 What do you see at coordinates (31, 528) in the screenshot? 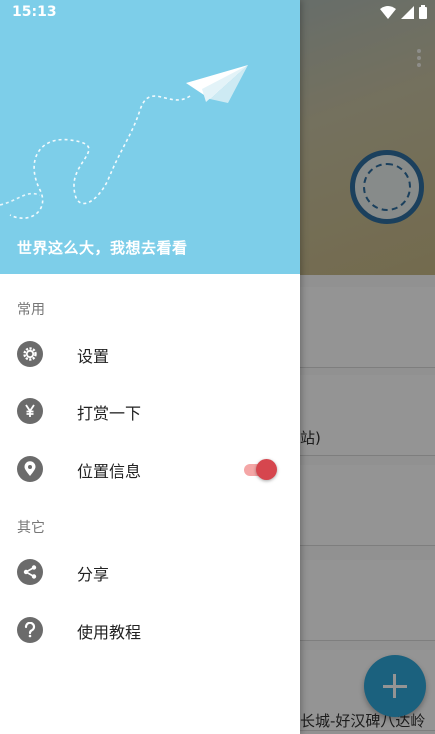
I see `section-label-other: 其它` at bounding box center [31, 528].